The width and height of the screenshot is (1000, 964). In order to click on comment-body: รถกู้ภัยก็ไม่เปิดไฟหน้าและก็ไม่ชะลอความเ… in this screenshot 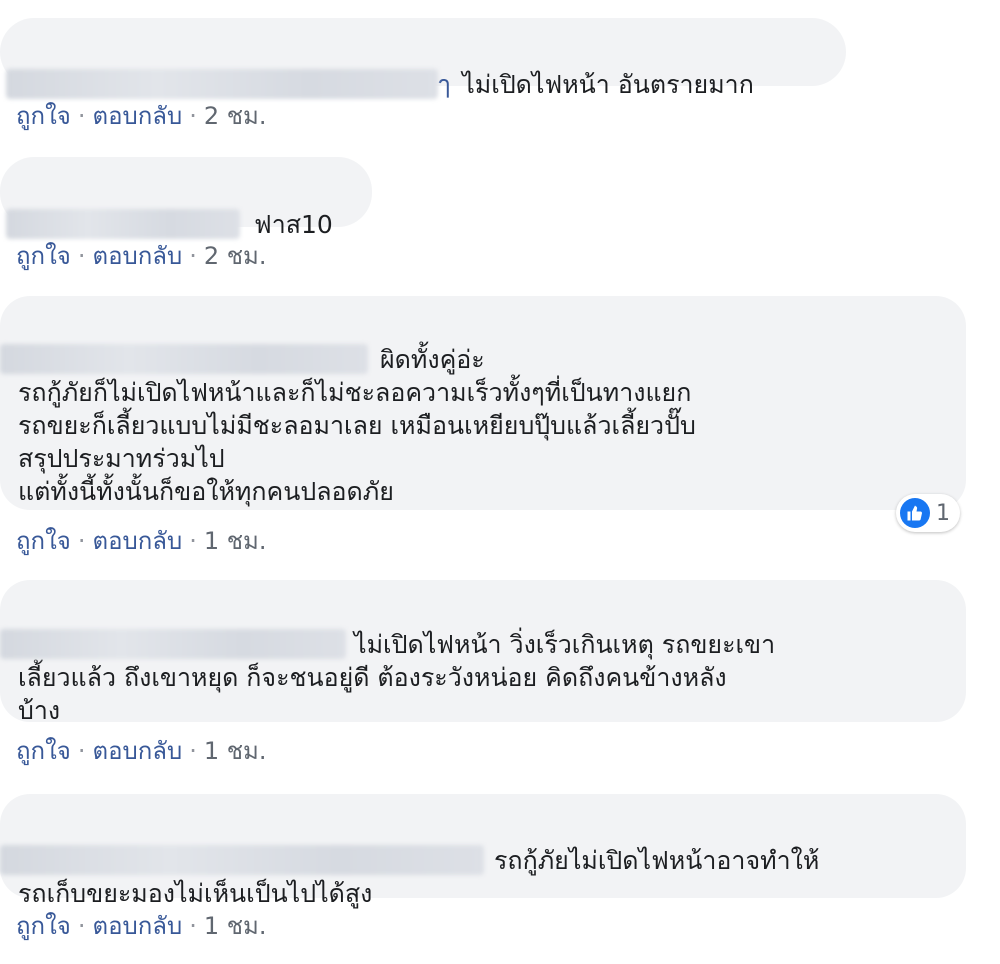, I will do `click(357, 442)`.